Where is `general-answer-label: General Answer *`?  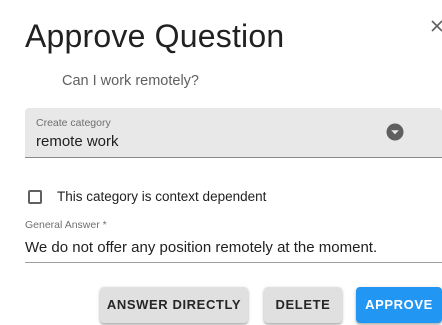
general-answer-label: General Answer * is located at coordinates (66, 225).